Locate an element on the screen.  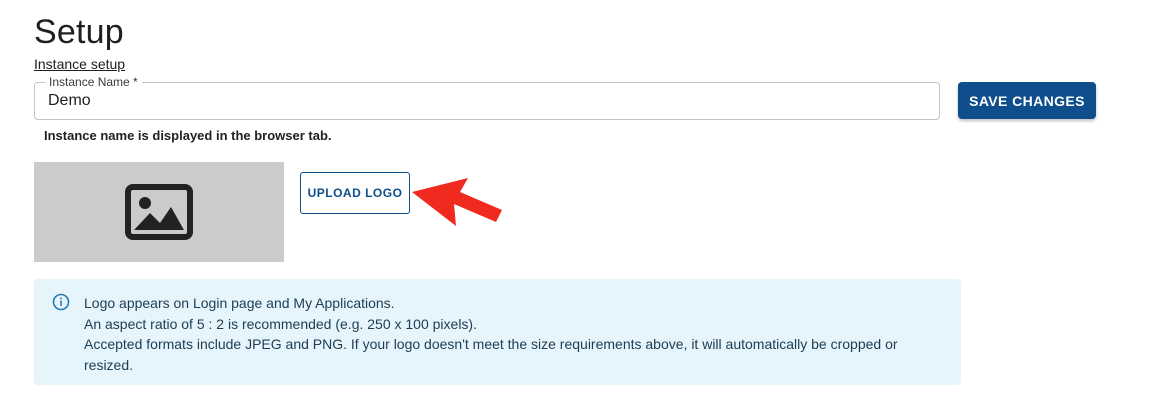
annotation-arrow-icon is located at coordinates (457, 202).